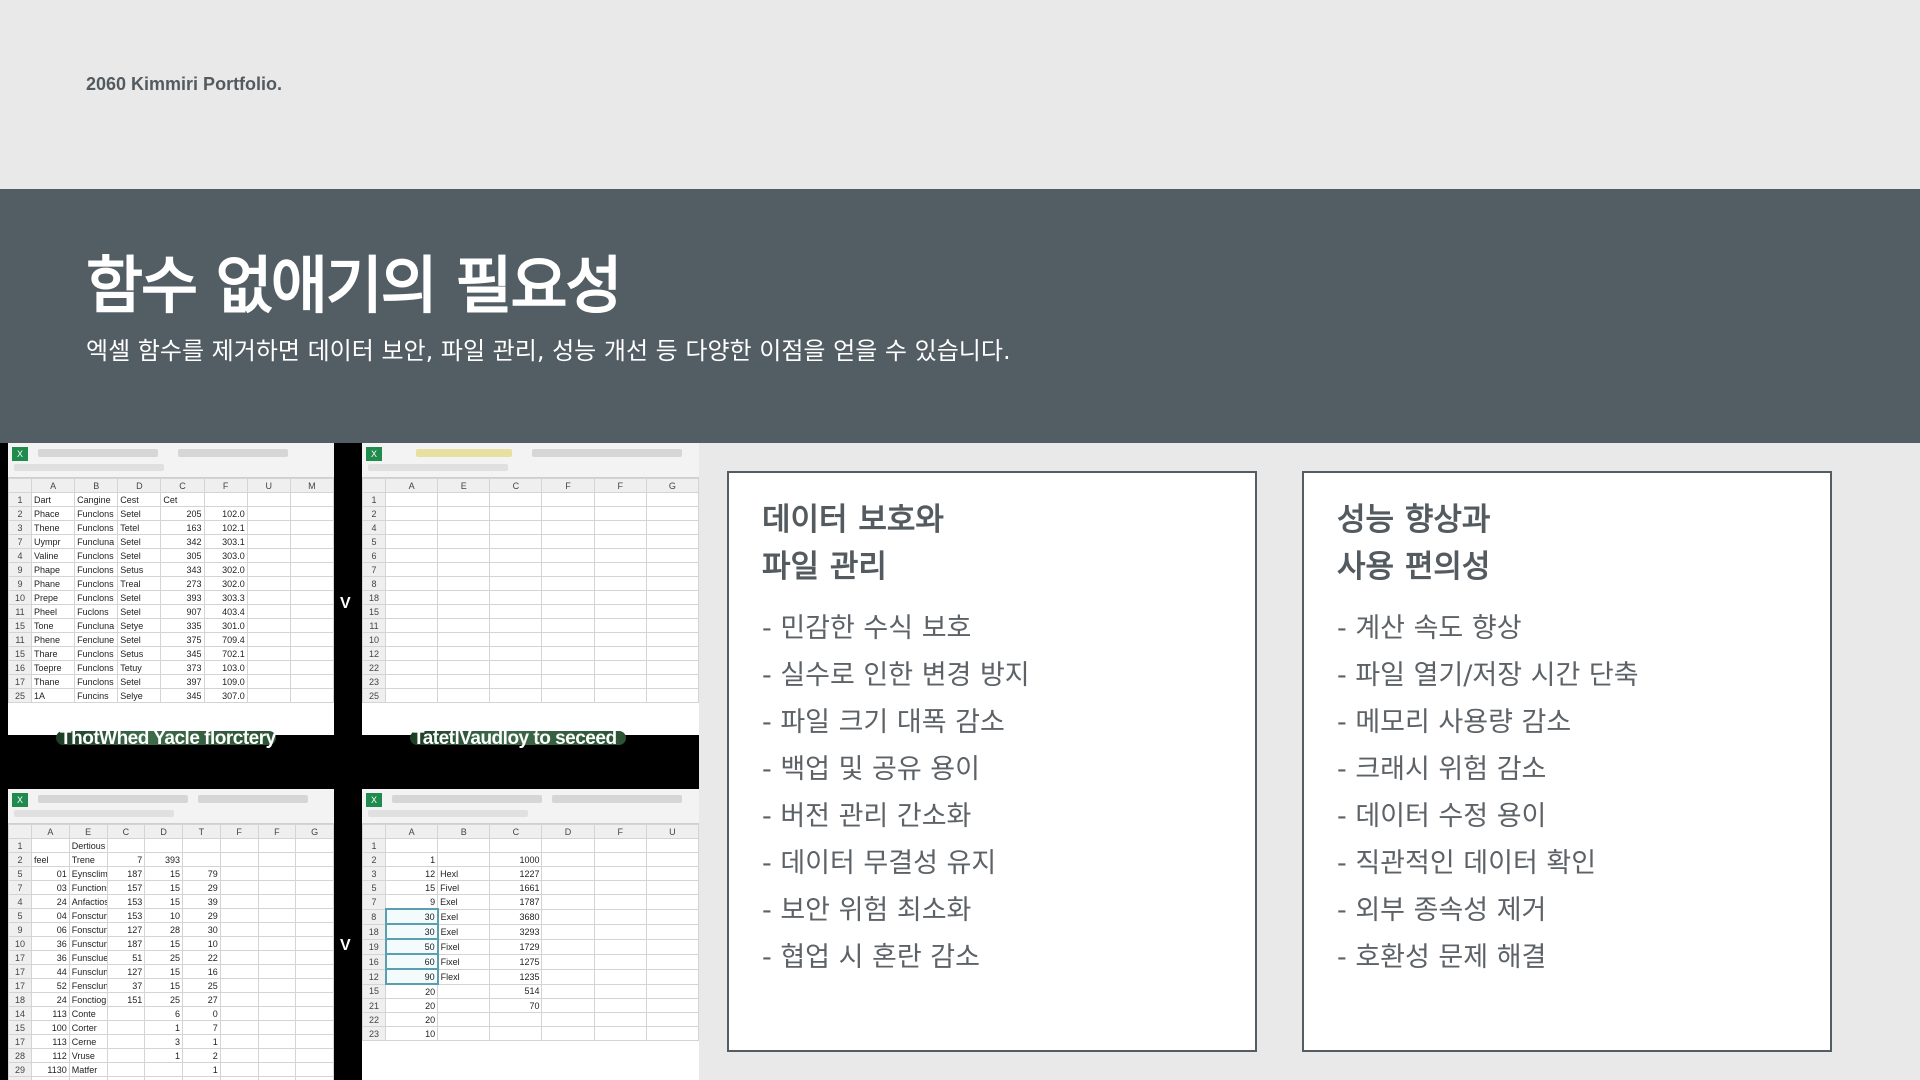 Image resolution: width=1920 pixels, height=1080 pixels. Describe the element at coordinates (516, 961) in the screenshot. I see `grid-cell: 1275` at that location.